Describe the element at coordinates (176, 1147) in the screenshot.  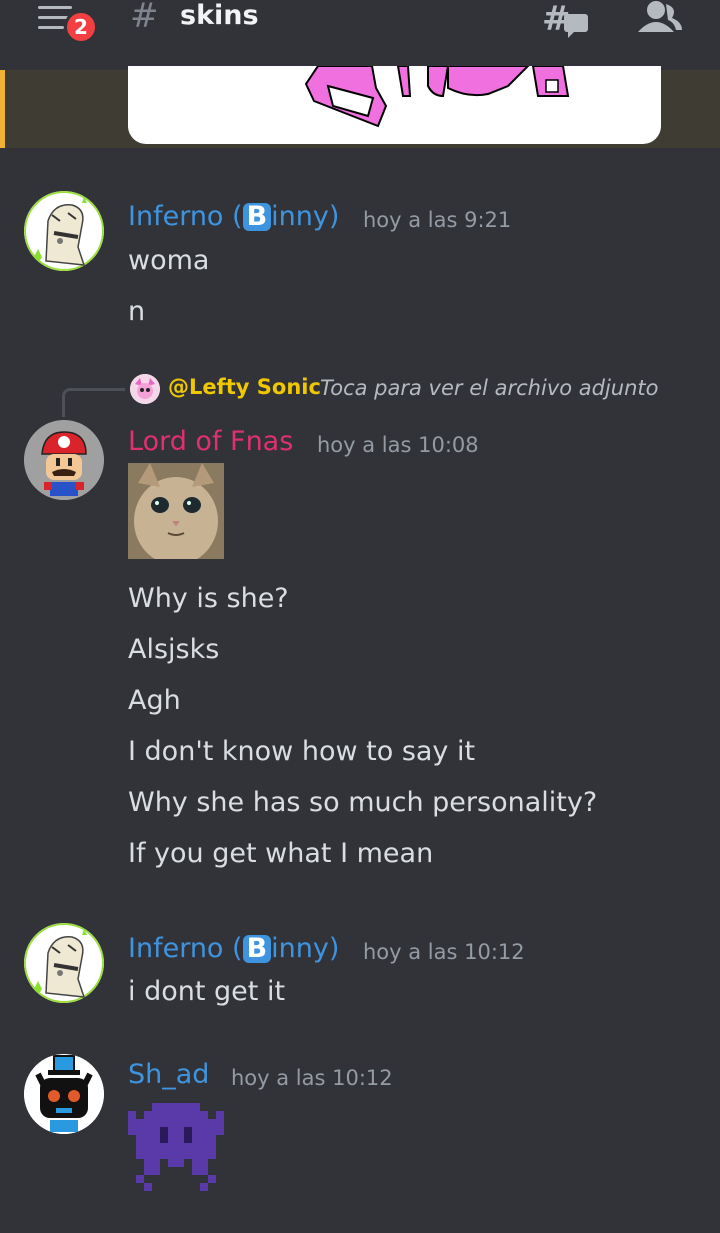
I see `pixel-invader-sticker` at that location.